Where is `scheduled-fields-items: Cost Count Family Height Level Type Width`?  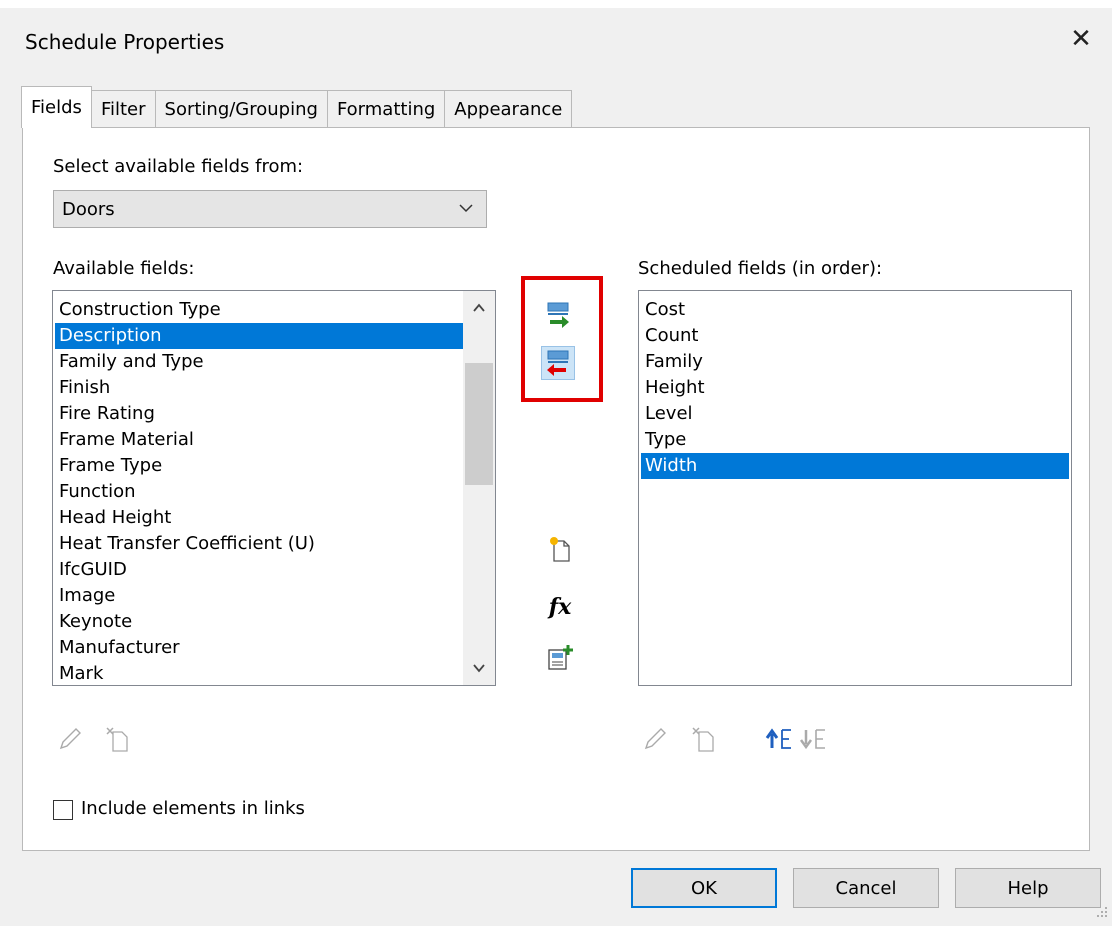 scheduled-fields-items: Cost Count Family Height Level Type Width is located at coordinates (855, 388).